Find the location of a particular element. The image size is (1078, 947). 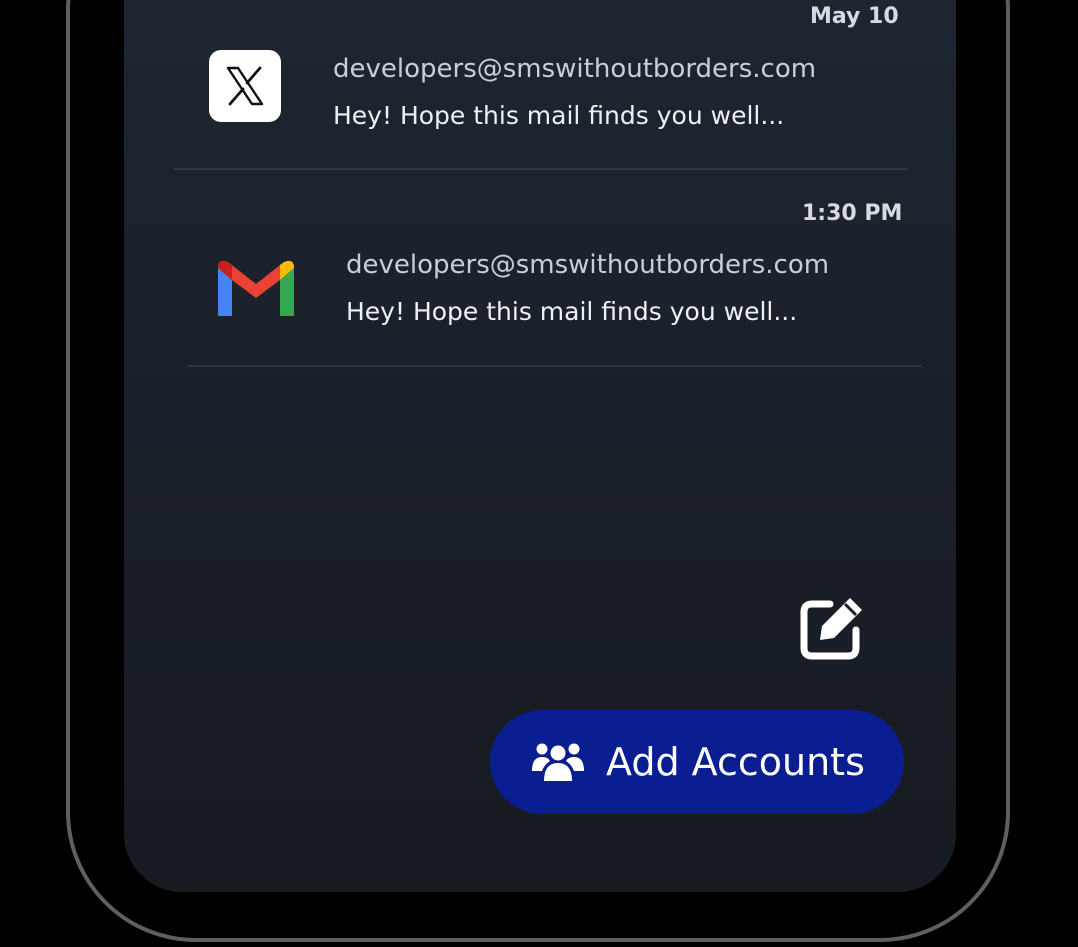

add-accounts-button: Add Accounts is located at coordinates (697, 762).